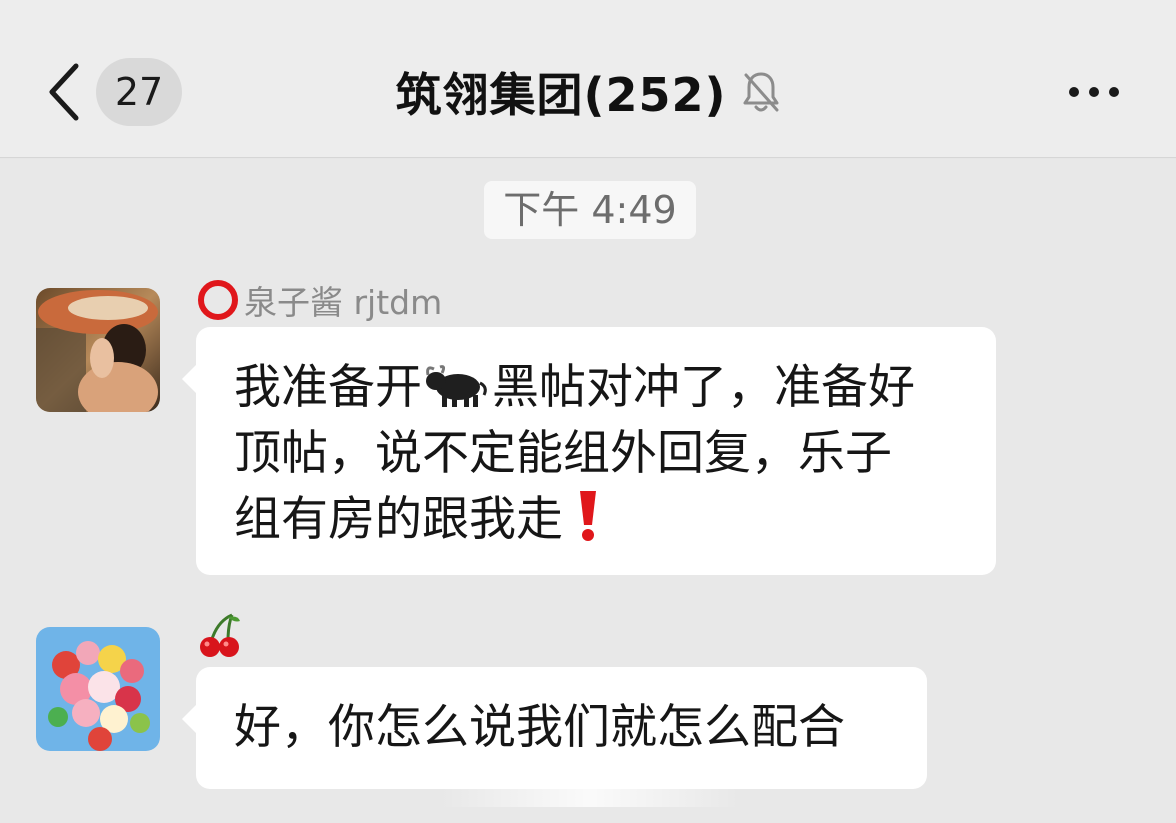 The width and height of the screenshot is (1176, 823). I want to click on message-text: 组有房的跟我走, so click(398, 519).